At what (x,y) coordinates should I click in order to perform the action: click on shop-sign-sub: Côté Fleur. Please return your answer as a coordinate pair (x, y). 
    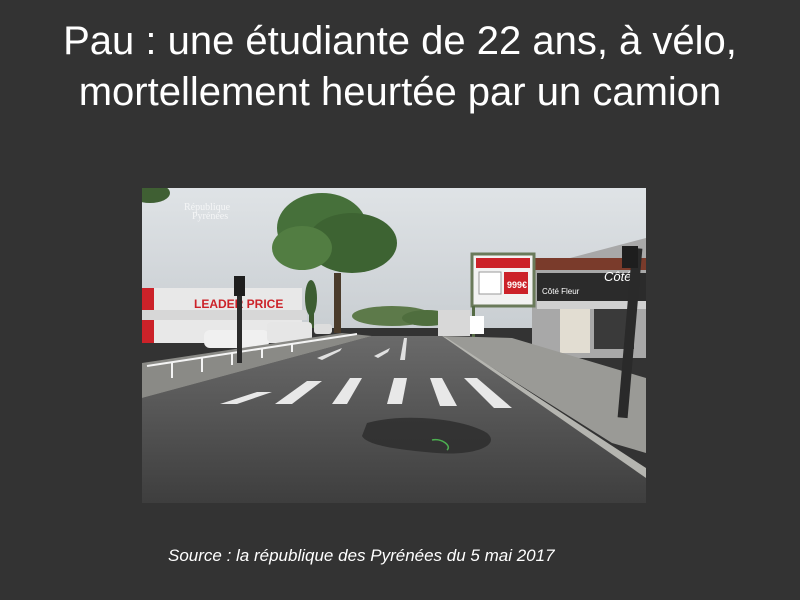
    Looking at the image, I should click on (561, 291).